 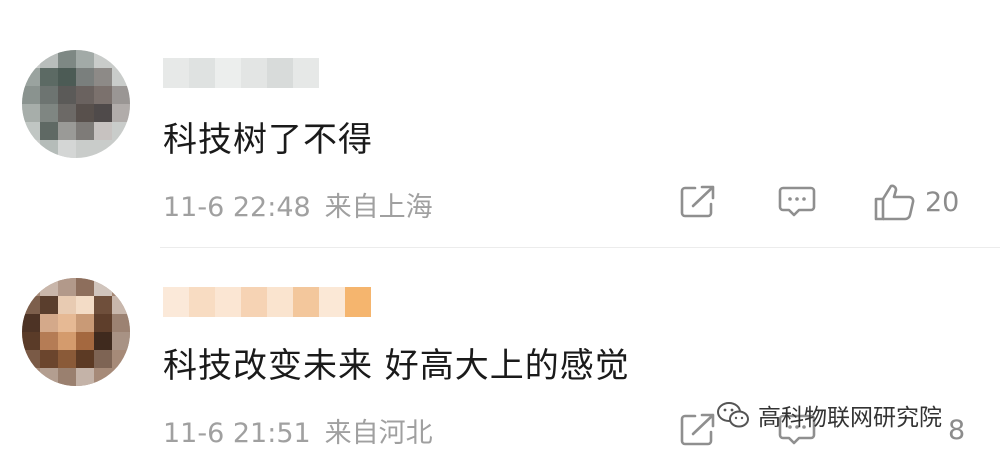 What do you see at coordinates (850, 418) in the screenshot?
I see `watermark-text: 高科物联网研究院` at bounding box center [850, 418].